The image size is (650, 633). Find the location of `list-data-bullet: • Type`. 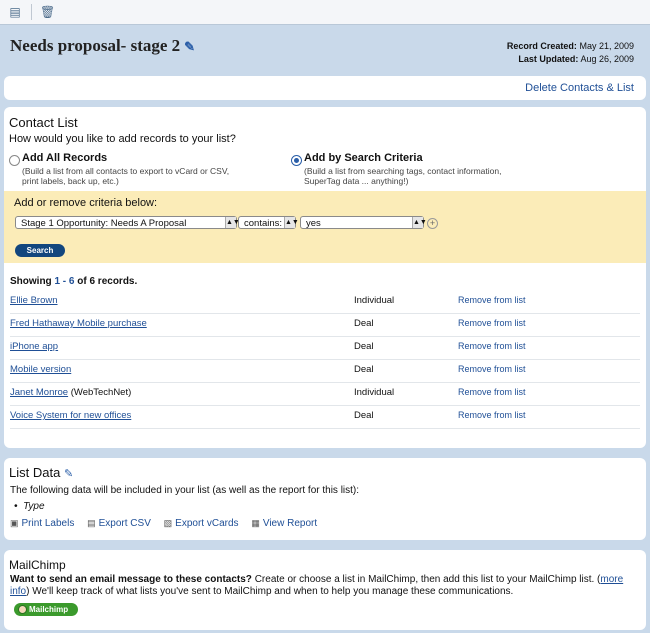

list-data-bullet: • Type is located at coordinates (29, 506).